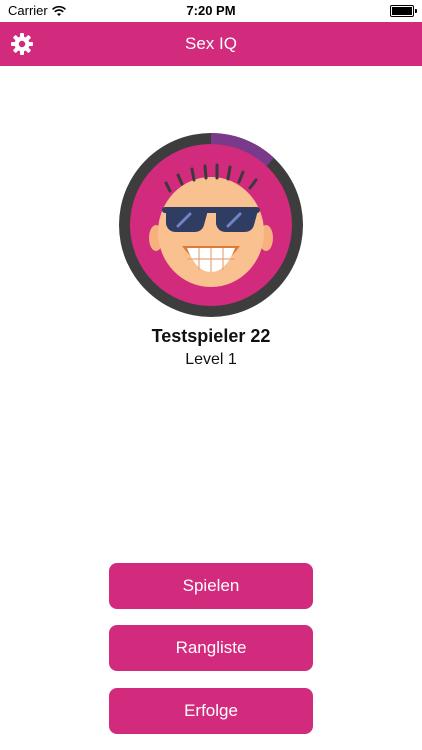 This screenshot has width=422, height=750. I want to click on achievements-button: Erfolge, so click(211, 711).